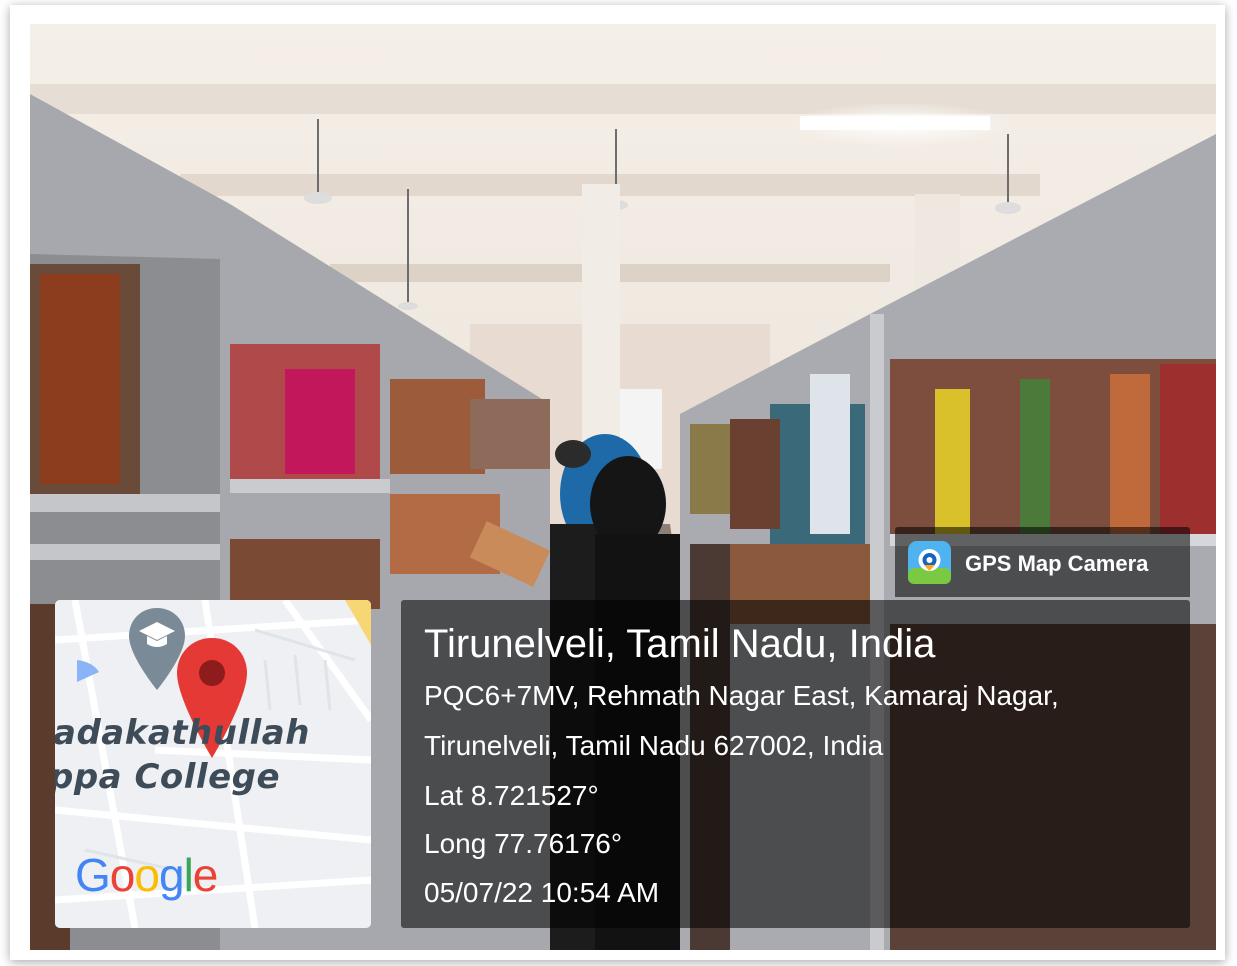 The image size is (1237, 966). I want to click on address-line-2: Tirunelveli, Tamil Nadu 627002, India, so click(654, 745).